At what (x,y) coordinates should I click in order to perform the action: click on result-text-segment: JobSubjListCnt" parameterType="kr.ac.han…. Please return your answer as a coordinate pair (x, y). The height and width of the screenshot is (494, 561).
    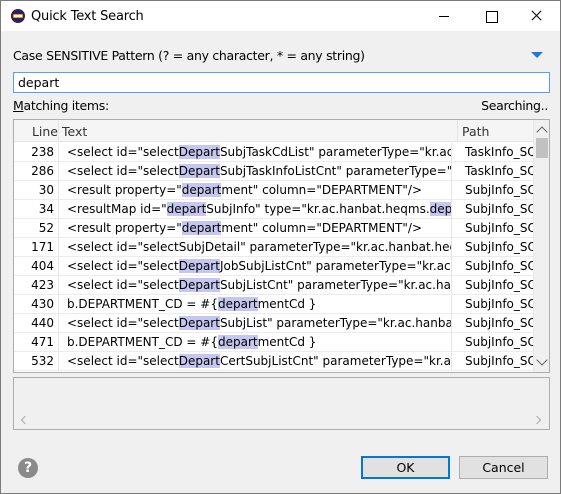
    Looking at the image, I should click on (335, 266).